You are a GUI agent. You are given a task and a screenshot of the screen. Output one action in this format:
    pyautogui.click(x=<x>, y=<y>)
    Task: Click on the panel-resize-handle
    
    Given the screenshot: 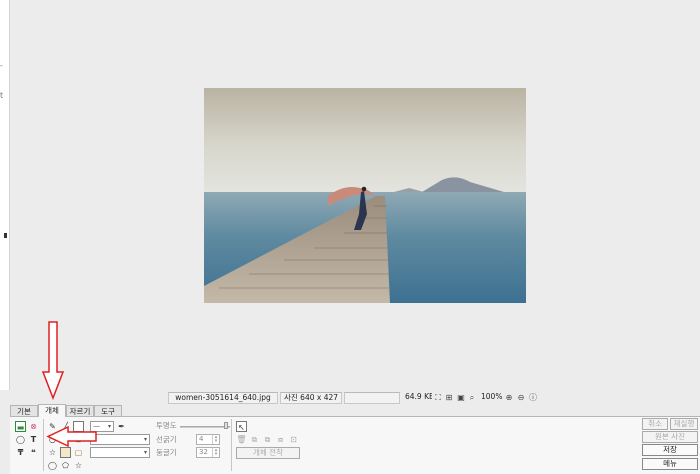 What is the action you would take?
    pyautogui.click(x=5, y=235)
    